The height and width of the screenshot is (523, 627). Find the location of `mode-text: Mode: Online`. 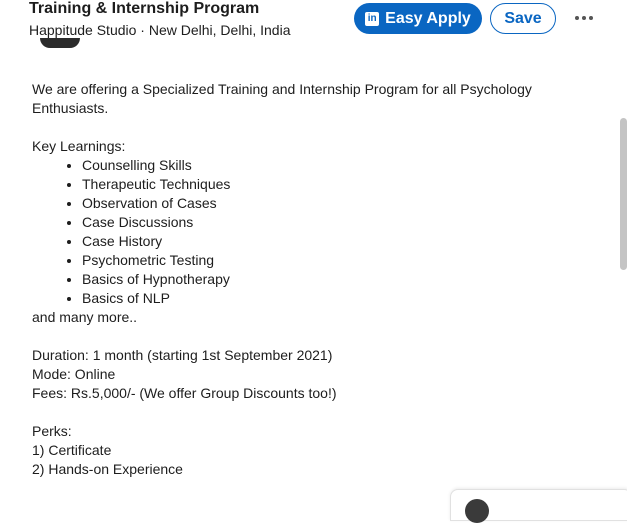

mode-text: Mode: Online is located at coordinates (74, 374).